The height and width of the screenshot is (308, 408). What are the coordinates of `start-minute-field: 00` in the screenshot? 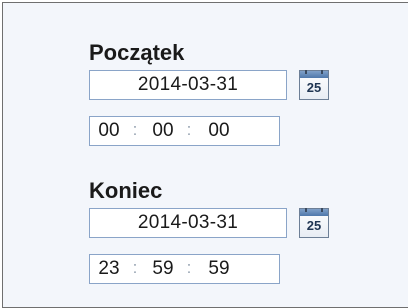 It's located at (163, 131).